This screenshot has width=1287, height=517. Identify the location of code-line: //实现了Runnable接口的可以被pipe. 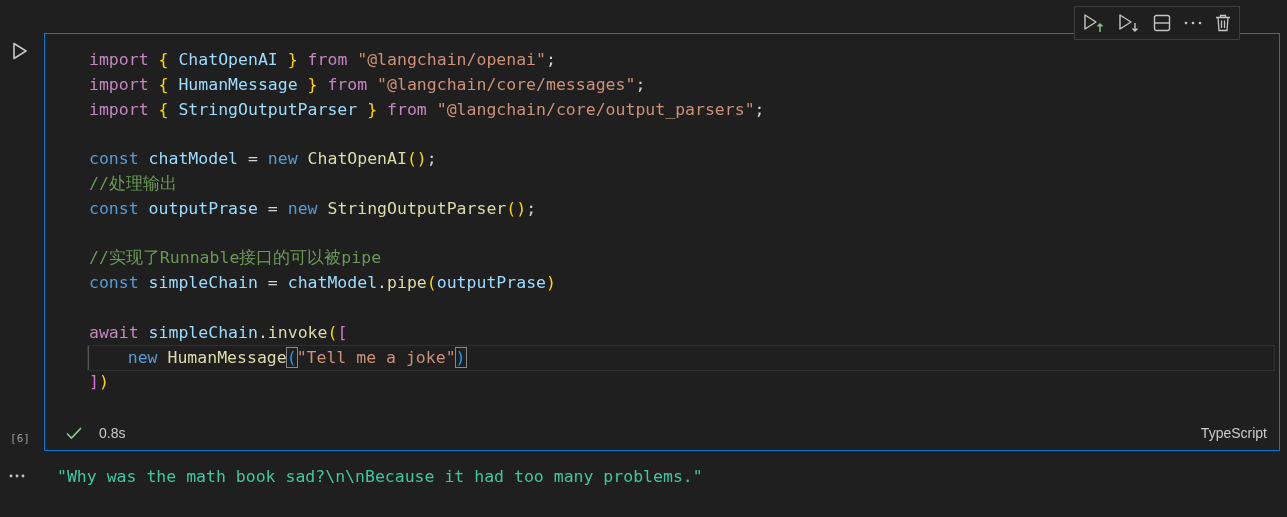
(235, 258).